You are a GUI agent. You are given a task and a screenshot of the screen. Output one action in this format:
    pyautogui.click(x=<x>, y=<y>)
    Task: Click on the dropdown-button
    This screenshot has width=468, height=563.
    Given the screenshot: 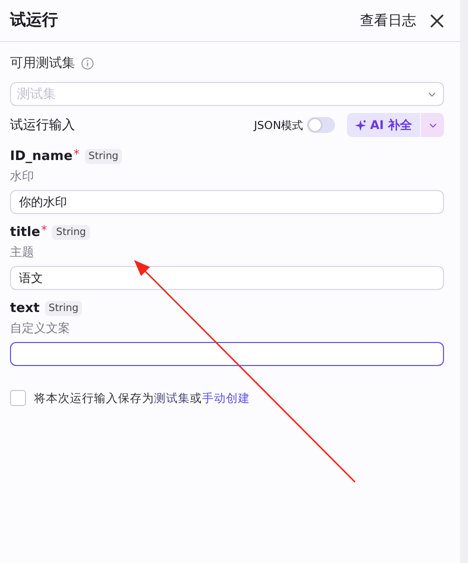 What is the action you would take?
    pyautogui.click(x=432, y=125)
    